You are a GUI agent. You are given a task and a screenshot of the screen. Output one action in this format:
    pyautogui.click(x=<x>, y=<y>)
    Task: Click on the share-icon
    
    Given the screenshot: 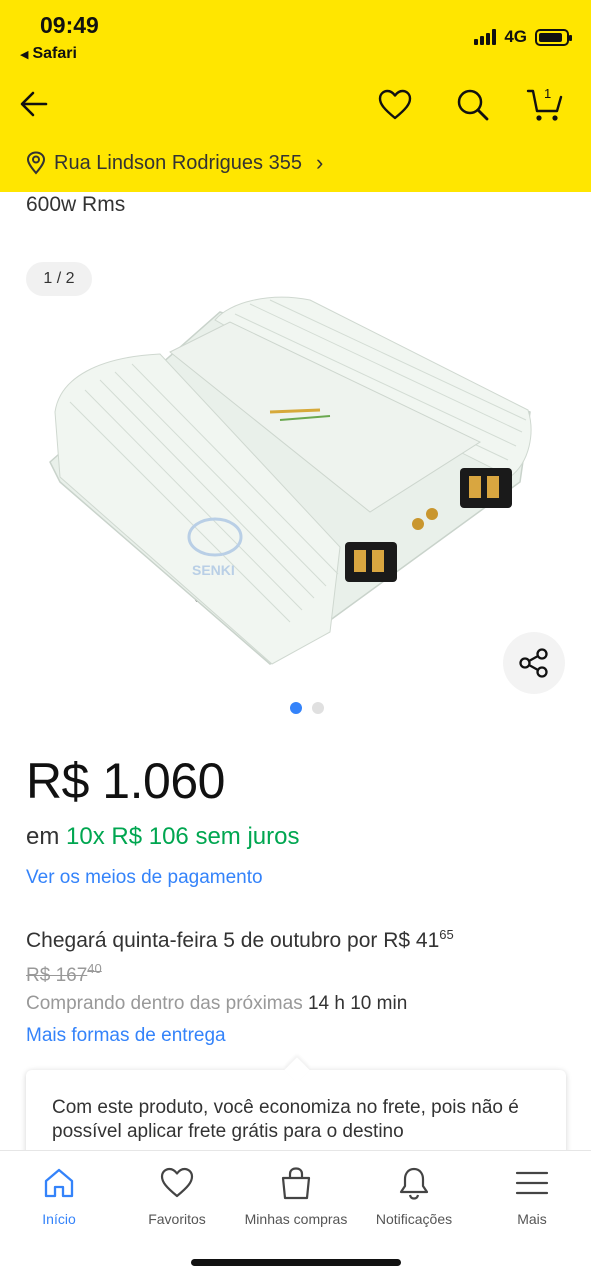 What is the action you would take?
    pyautogui.click(x=533, y=663)
    